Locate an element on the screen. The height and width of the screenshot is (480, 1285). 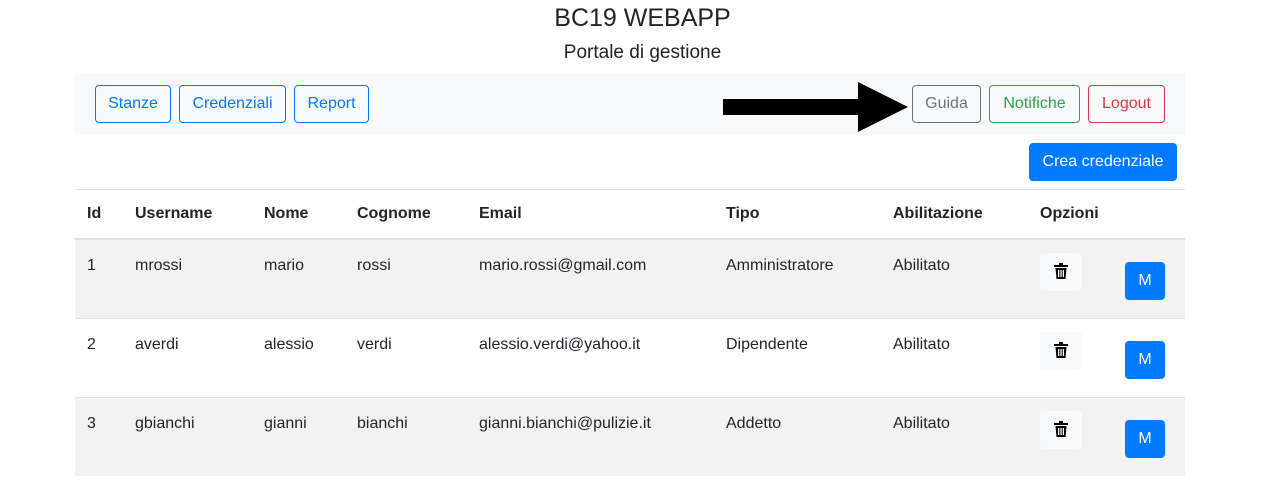
column-header-opzioni: Opzioni is located at coordinates (1106, 214).